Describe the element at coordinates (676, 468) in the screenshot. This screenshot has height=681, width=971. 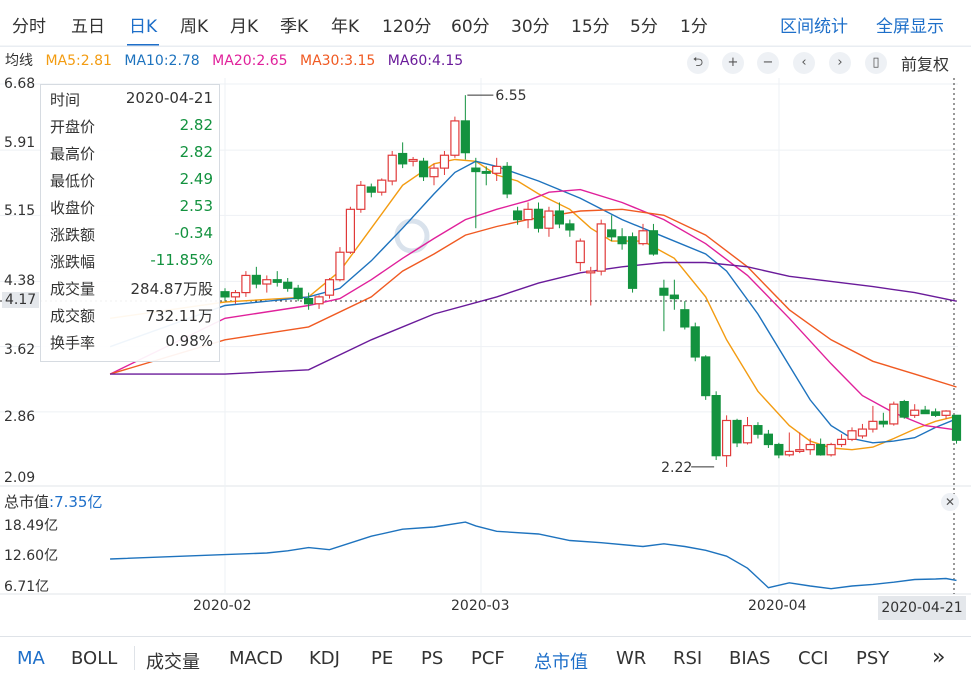
I see `low-label: 2.22` at that location.